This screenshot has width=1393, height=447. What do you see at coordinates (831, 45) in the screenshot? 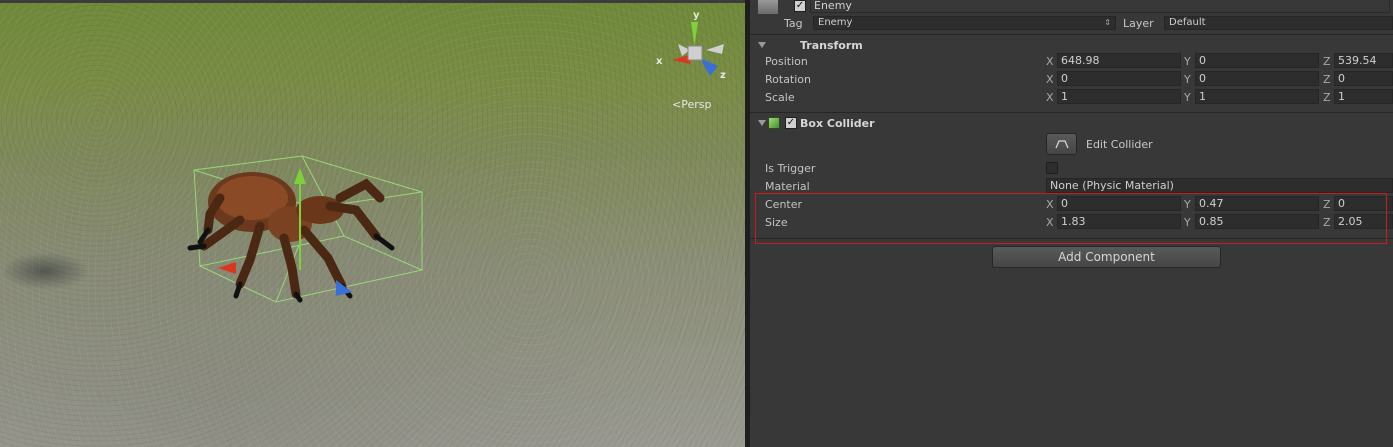
I see `transform-title: Transform` at bounding box center [831, 45].